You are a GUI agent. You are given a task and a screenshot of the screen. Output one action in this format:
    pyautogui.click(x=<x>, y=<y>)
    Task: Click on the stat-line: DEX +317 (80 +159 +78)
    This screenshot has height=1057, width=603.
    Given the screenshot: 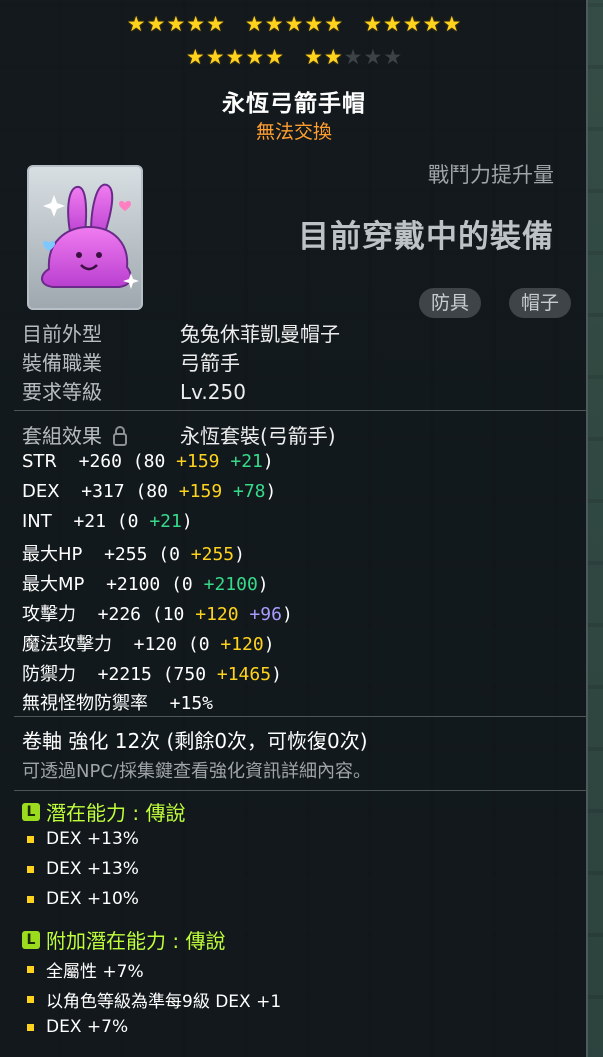 What is the action you would take?
    pyautogui.click(x=149, y=491)
    